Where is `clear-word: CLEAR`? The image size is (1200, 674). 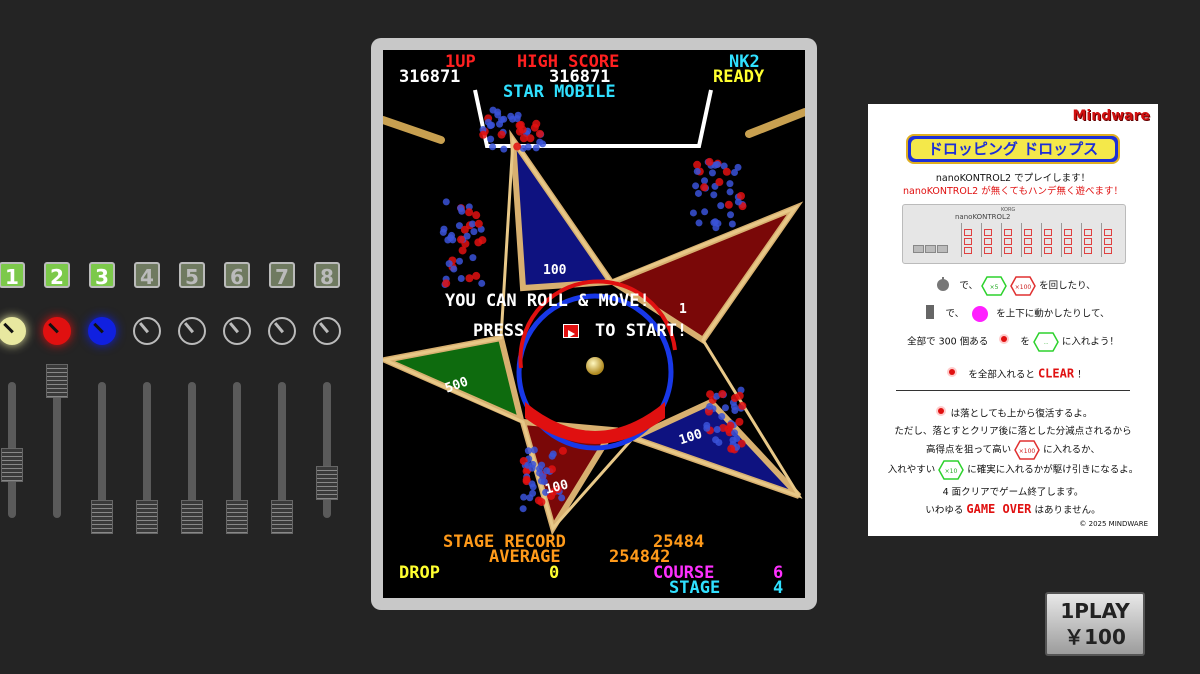 clear-word: CLEAR is located at coordinates (1056, 373).